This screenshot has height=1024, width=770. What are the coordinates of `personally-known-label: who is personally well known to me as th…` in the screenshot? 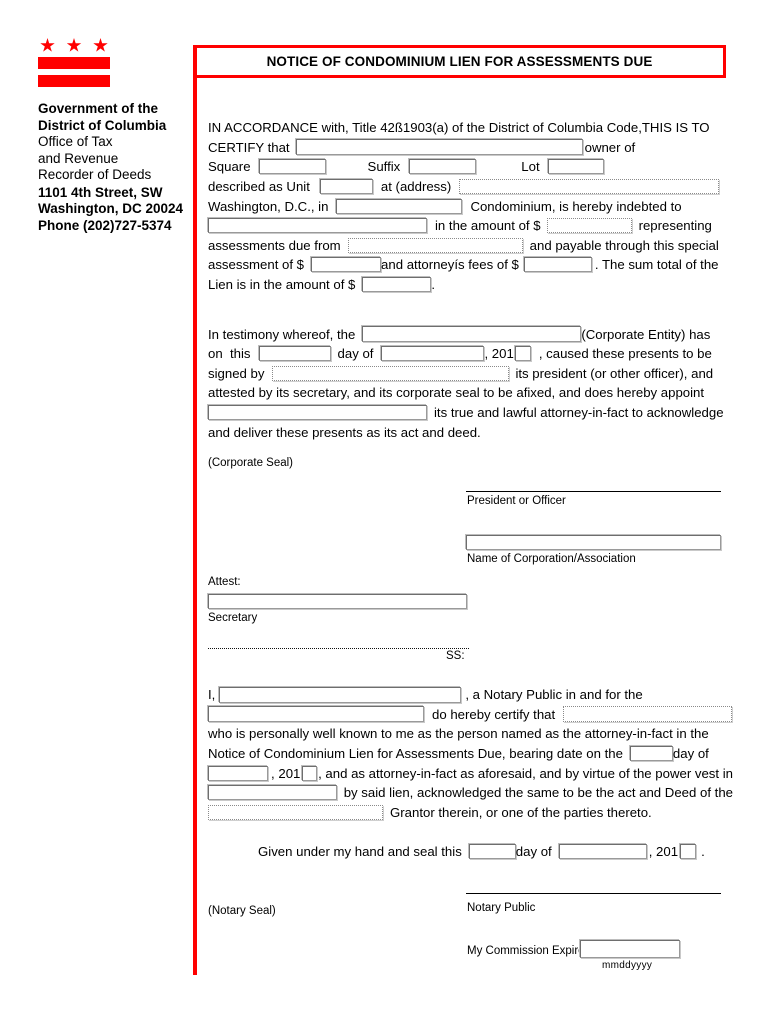 It's located at (458, 734).